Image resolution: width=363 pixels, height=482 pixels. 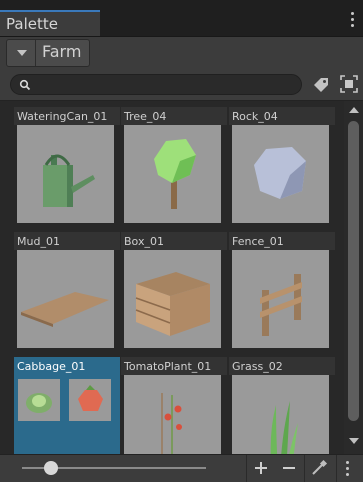 I want to click on search-field, so click(x=156, y=84).